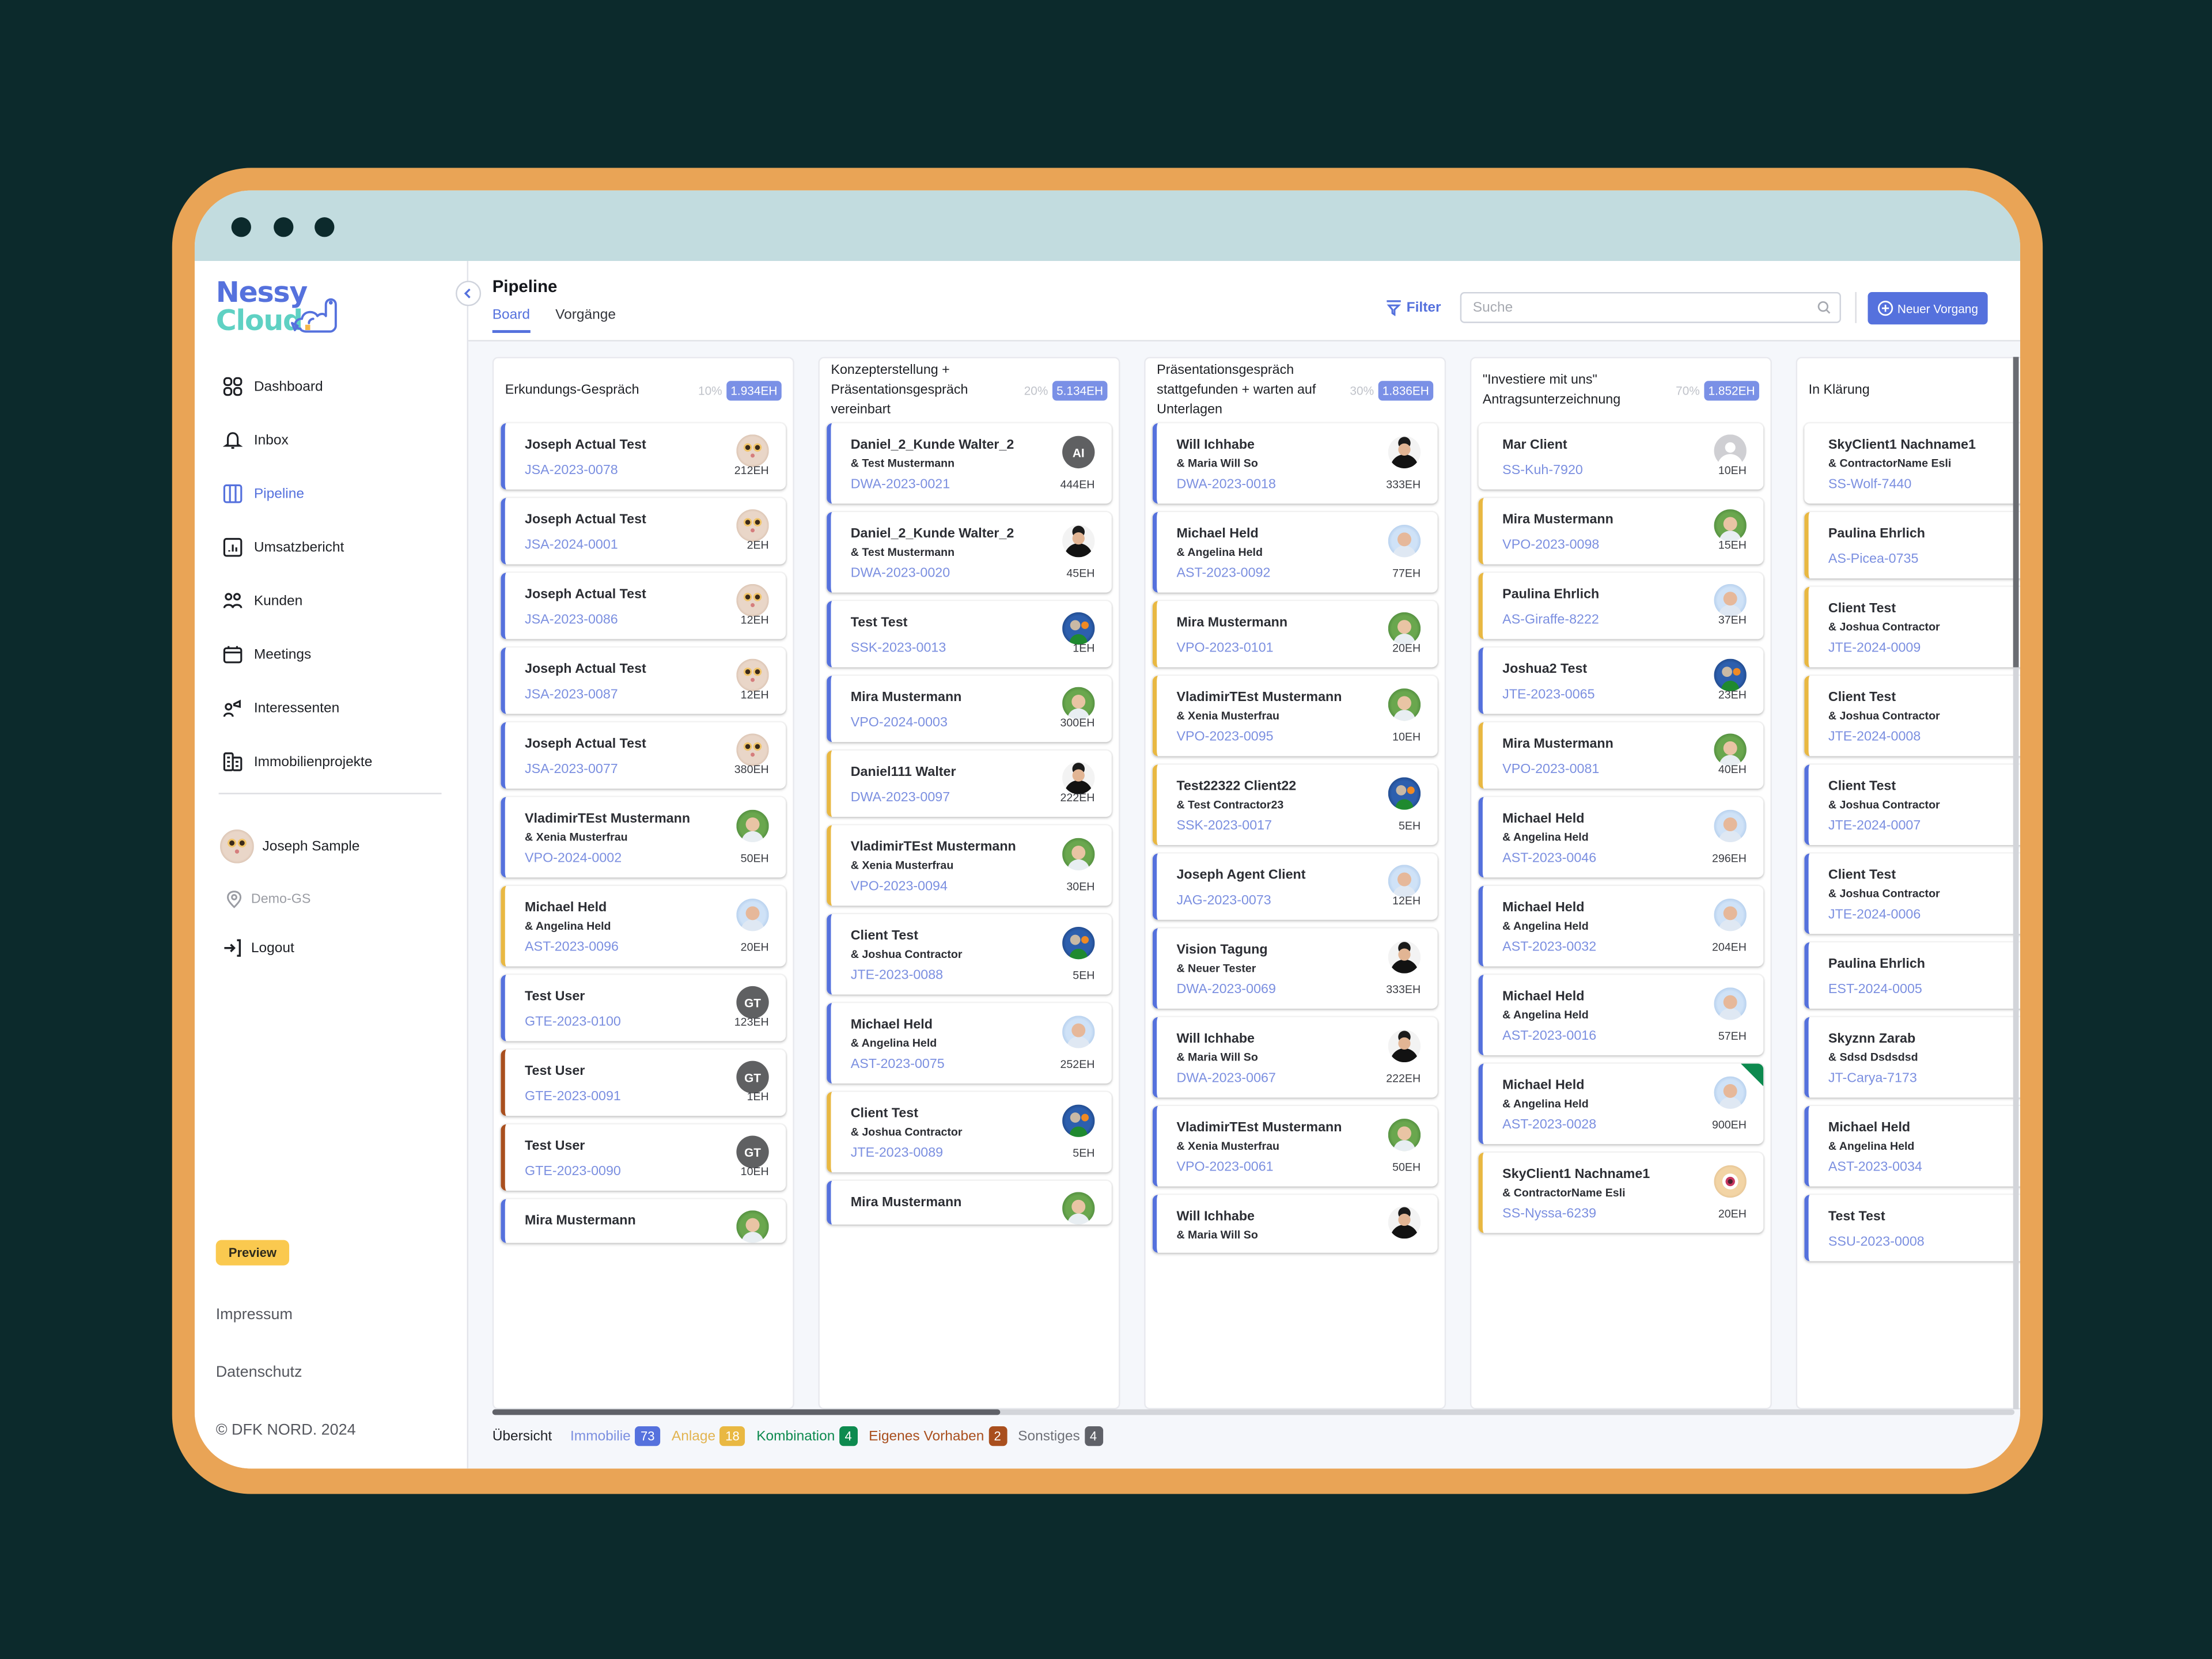  Describe the element at coordinates (1912, 1228) in the screenshot. I see `deal-card: Test Test SSU-2023-0008` at that location.